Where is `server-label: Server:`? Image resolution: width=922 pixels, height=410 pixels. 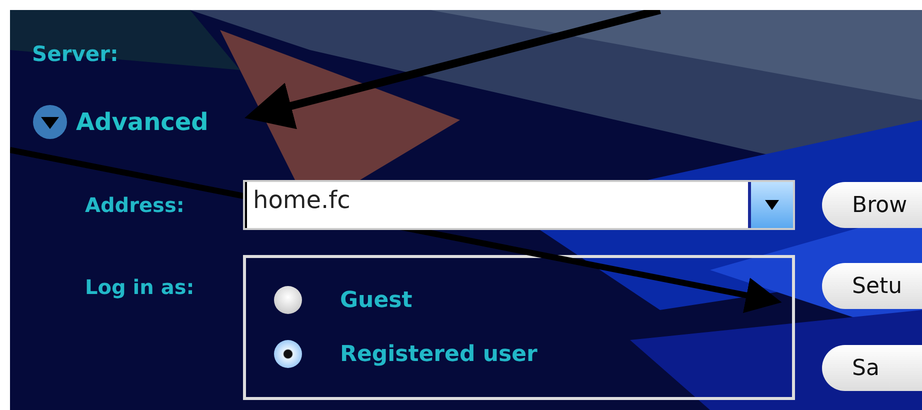
server-label: Server: is located at coordinates (76, 54).